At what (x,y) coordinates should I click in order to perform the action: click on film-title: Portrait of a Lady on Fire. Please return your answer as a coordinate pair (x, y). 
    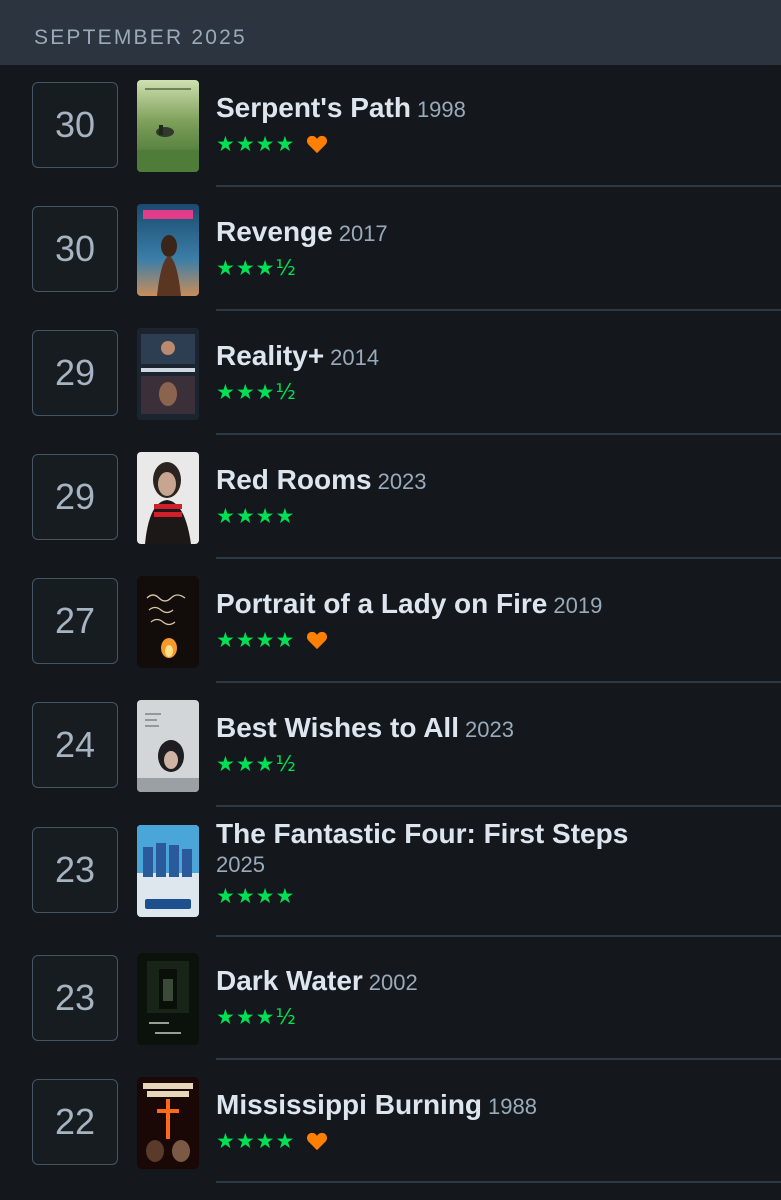
    Looking at the image, I should click on (381, 603).